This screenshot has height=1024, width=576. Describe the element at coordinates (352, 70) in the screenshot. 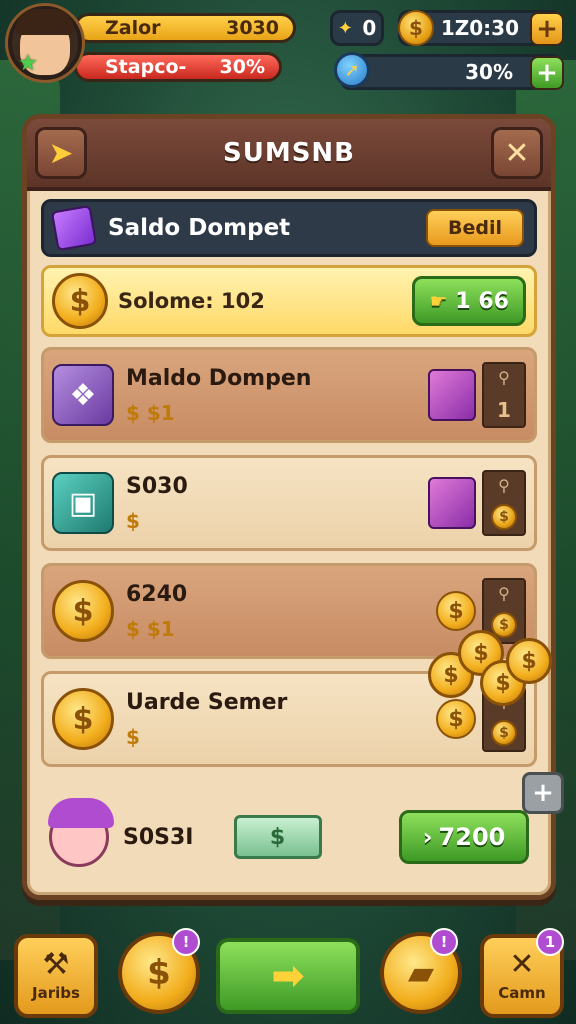

I see `compass-icon: ➚` at that location.